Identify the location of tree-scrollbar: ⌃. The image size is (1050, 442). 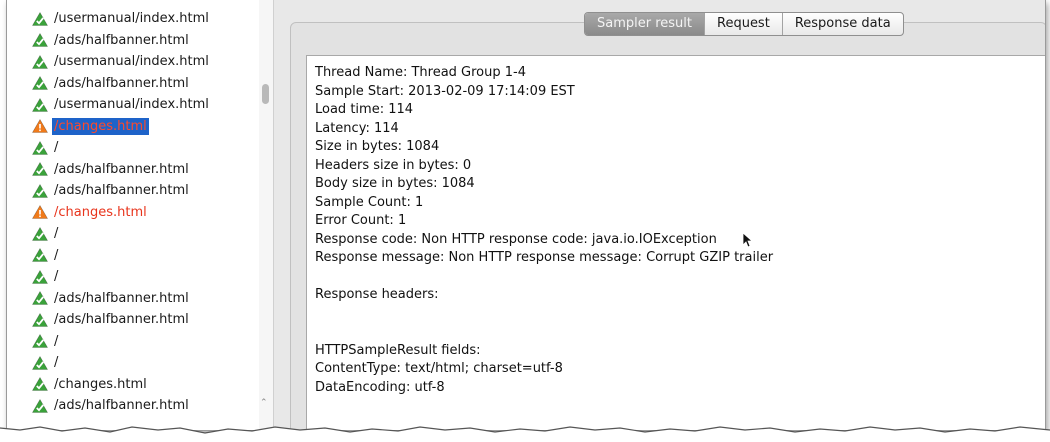
(266, 215).